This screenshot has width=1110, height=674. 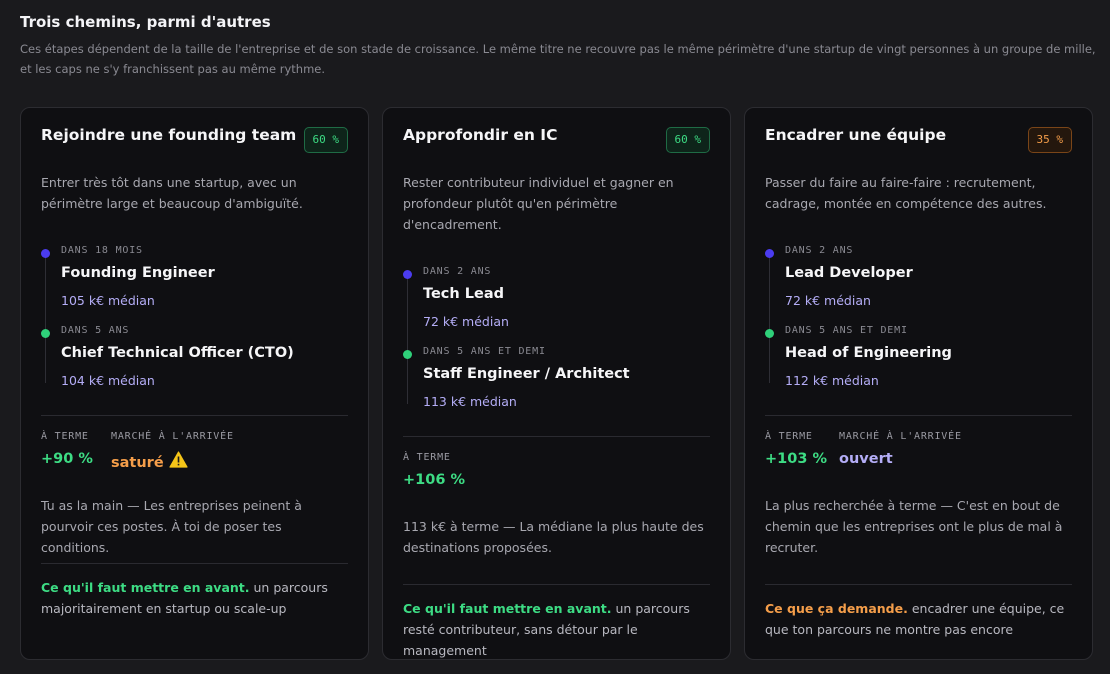 What do you see at coordinates (177, 353) in the screenshot?
I see `step-role: Chief Technical Officer (CTO)` at bounding box center [177, 353].